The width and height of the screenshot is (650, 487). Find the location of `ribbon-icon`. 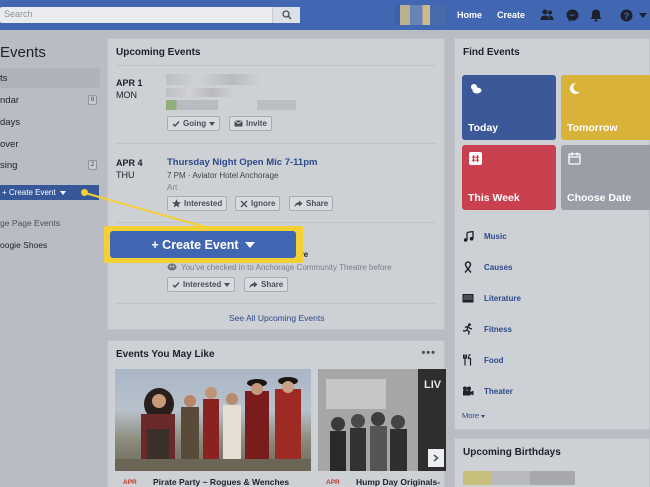

ribbon-icon is located at coordinates (468, 267).